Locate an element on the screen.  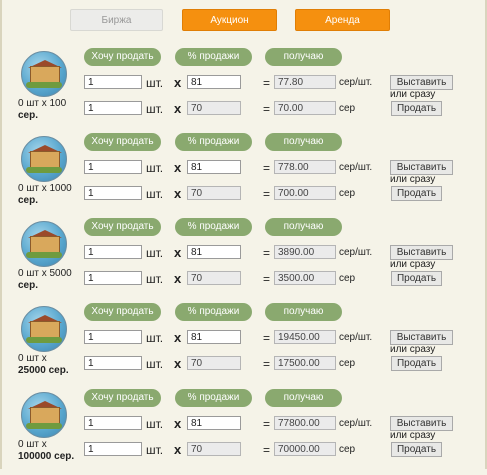
tab-bar: Биржа Аукцион Аренда is located at coordinates (243, 21).